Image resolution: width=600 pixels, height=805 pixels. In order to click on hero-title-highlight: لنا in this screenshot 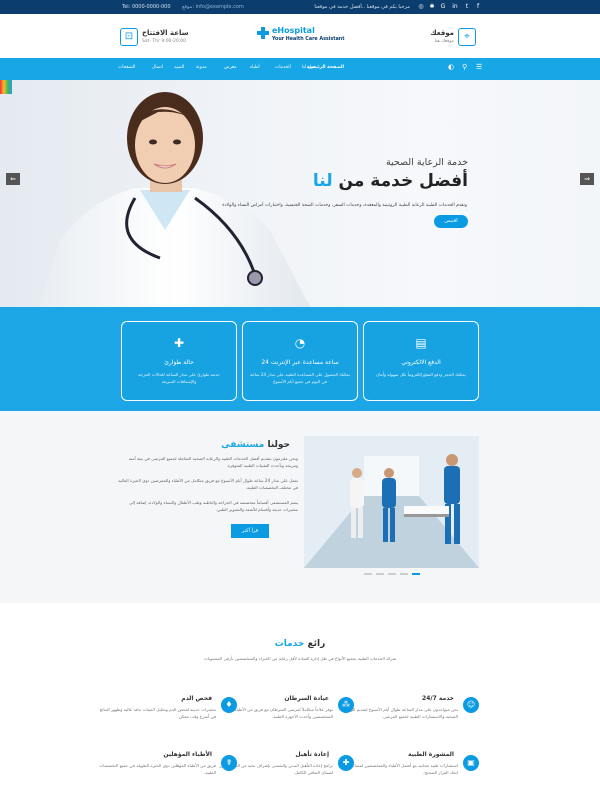, I will do `click(322, 181)`.